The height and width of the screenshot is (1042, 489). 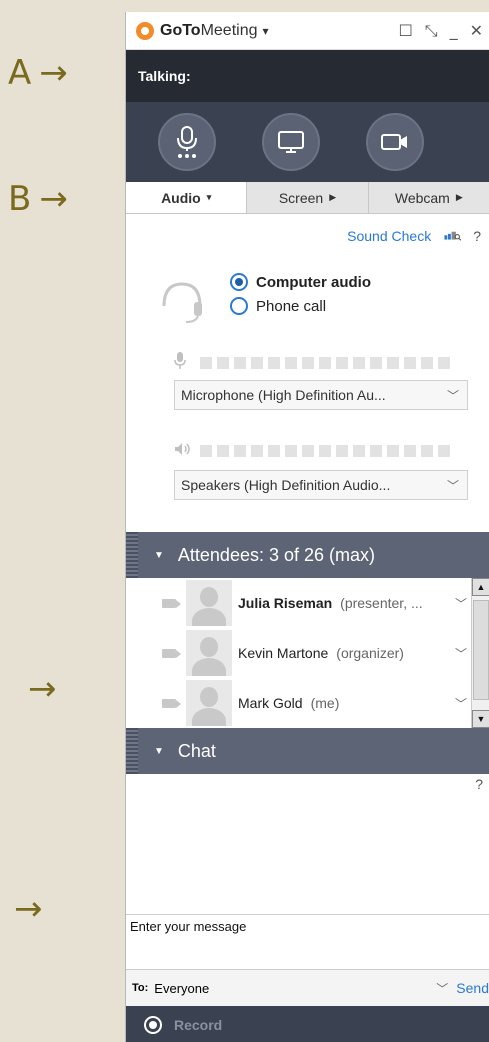 What do you see at coordinates (480, 587) in the screenshot?
I see `scroll-up-icon: ▲` at bounding box center [480, 587].